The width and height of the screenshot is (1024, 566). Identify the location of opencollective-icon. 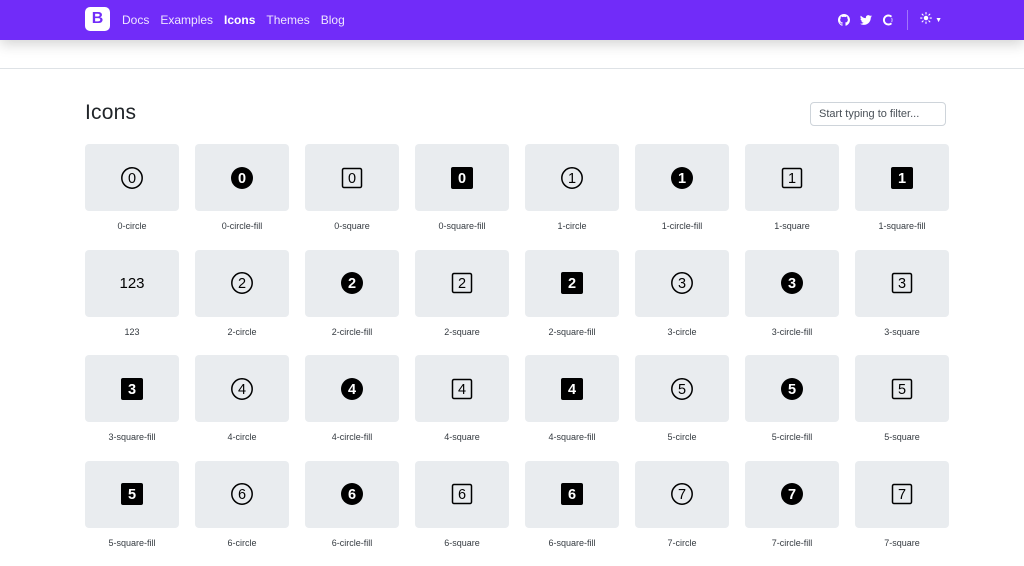
(888, 20).